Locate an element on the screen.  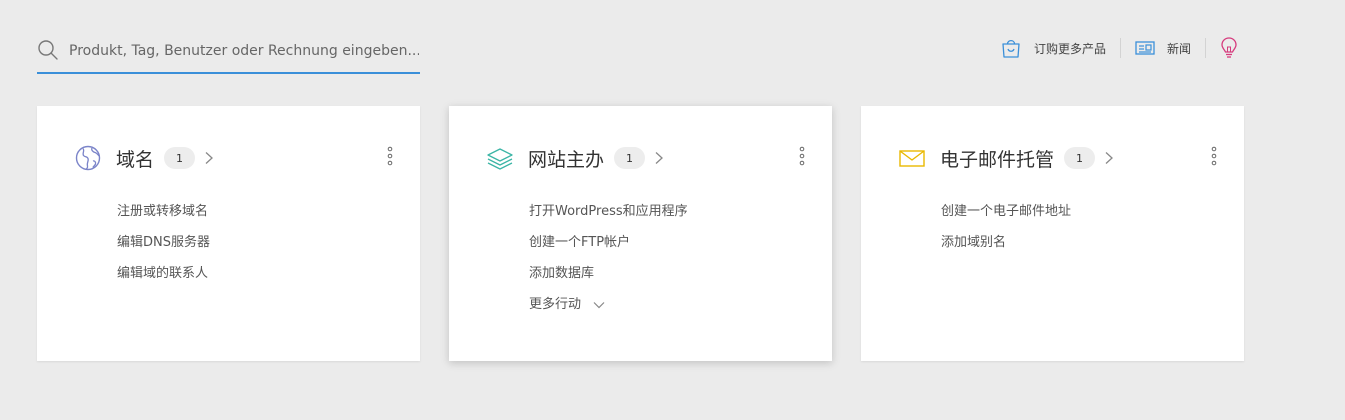
card-actions: 注册或转移域名 编辑DNS服务器 编辑域的联系人 is located at coordinates (163, 242).